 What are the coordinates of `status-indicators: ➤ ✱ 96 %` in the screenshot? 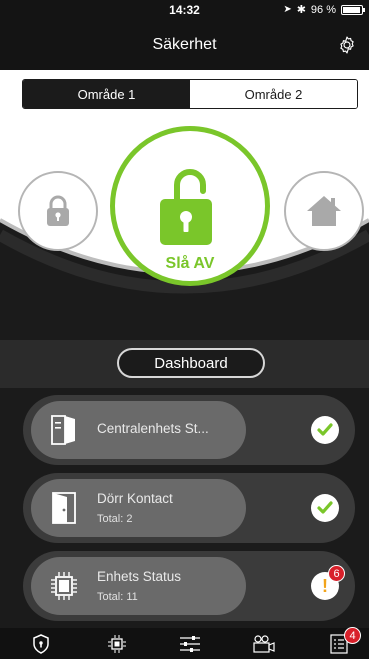 It's located at (324, 9).